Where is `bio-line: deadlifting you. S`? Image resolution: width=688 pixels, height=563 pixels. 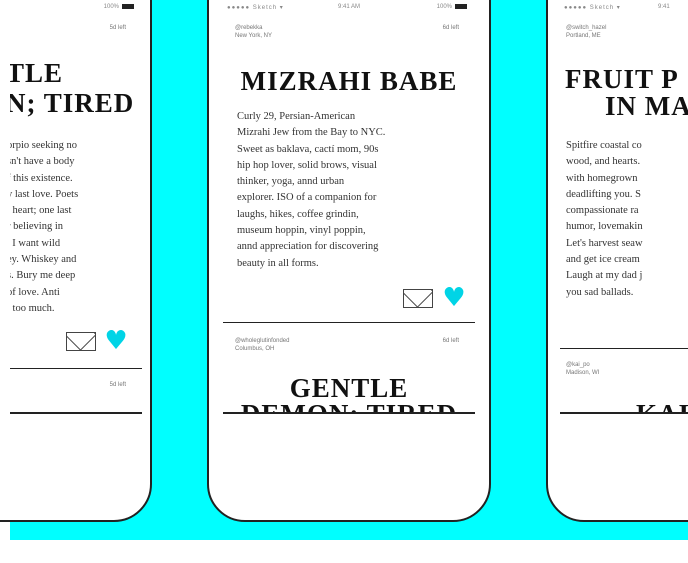 bio-line: deadlifting you. S is located at coordinates (603, 194).